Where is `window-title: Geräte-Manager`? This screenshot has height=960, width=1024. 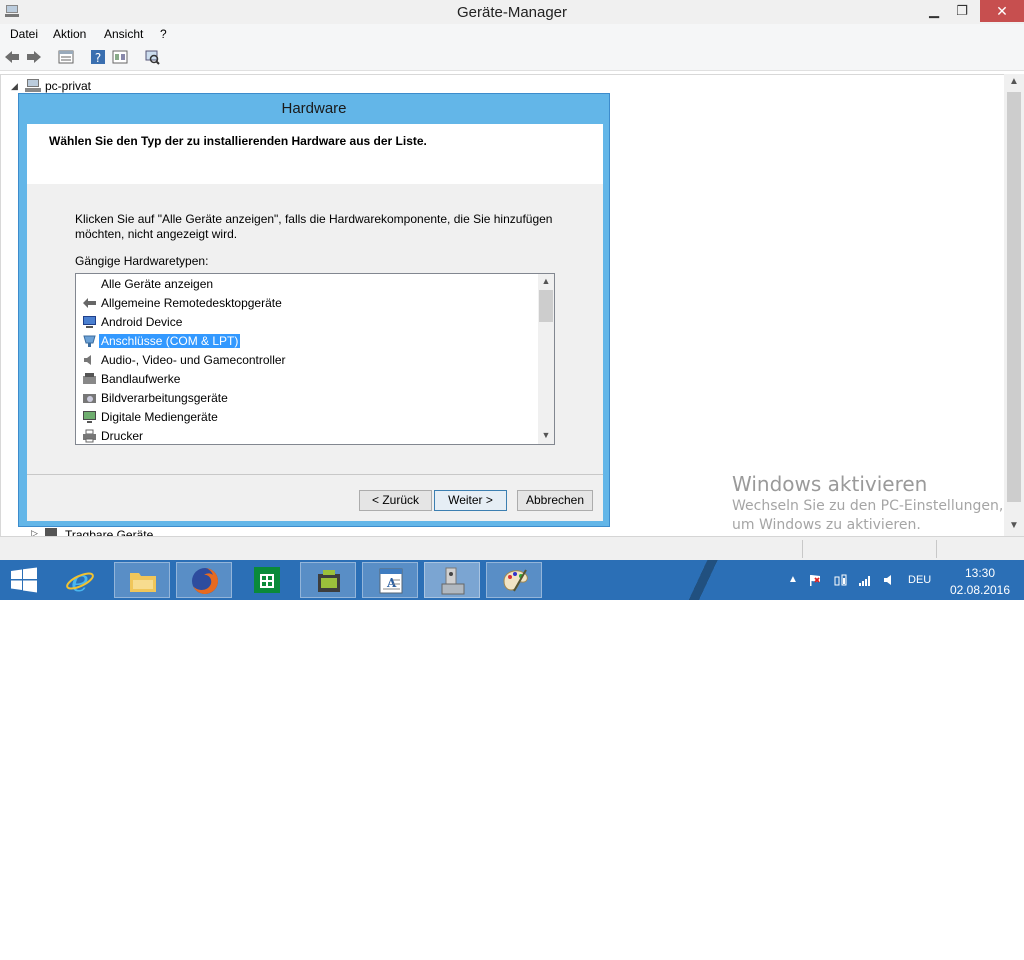 window-title: Geräte-Manager is located at coordinates (512, 12).